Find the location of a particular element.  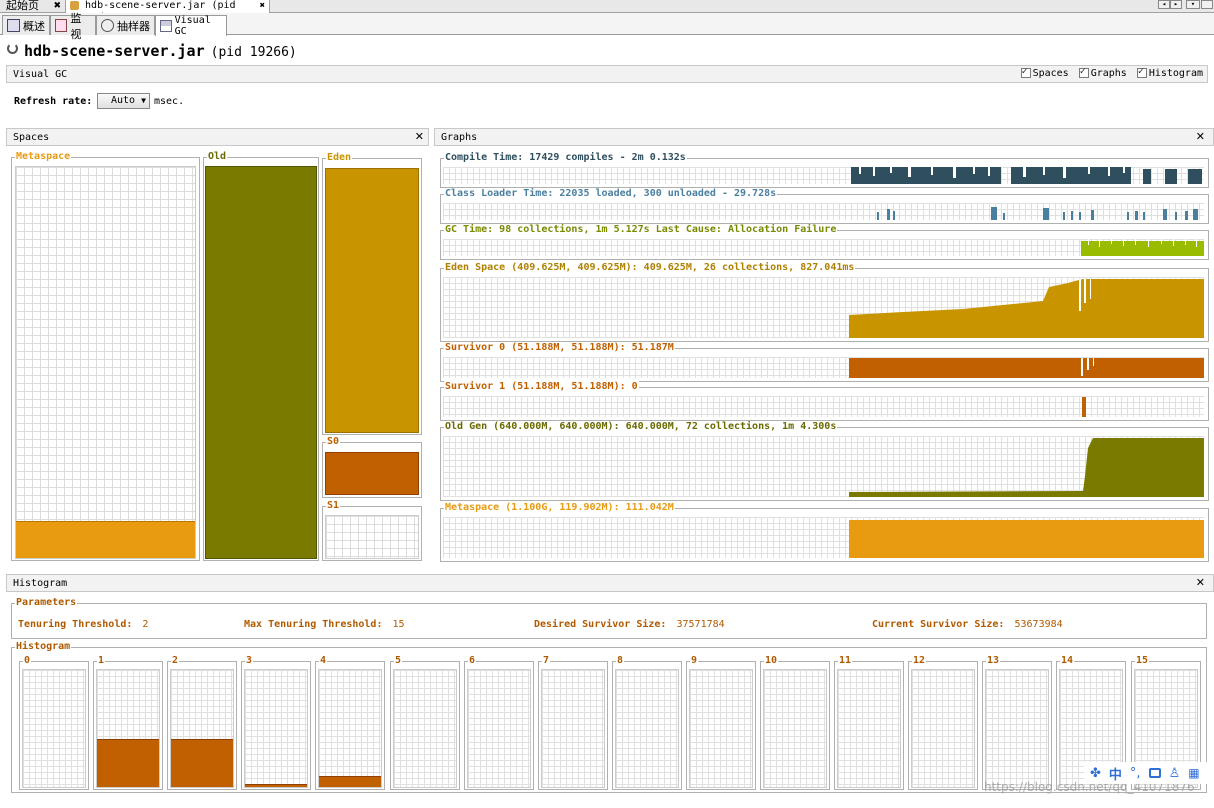

bucket-label: 3 is located at coordinates (249, 661).